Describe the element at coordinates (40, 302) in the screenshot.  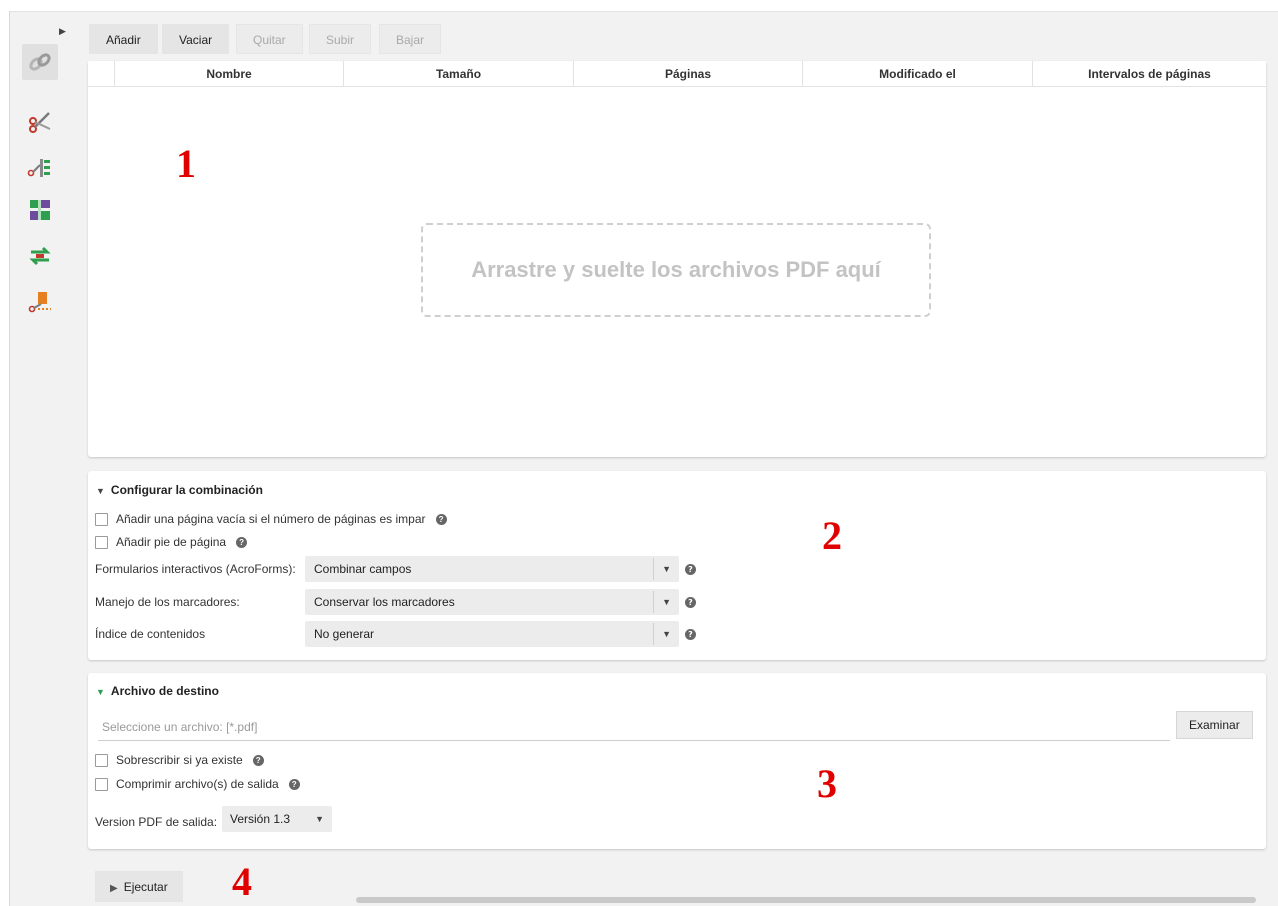
I see `split-by-size-tool-icon` at that location.